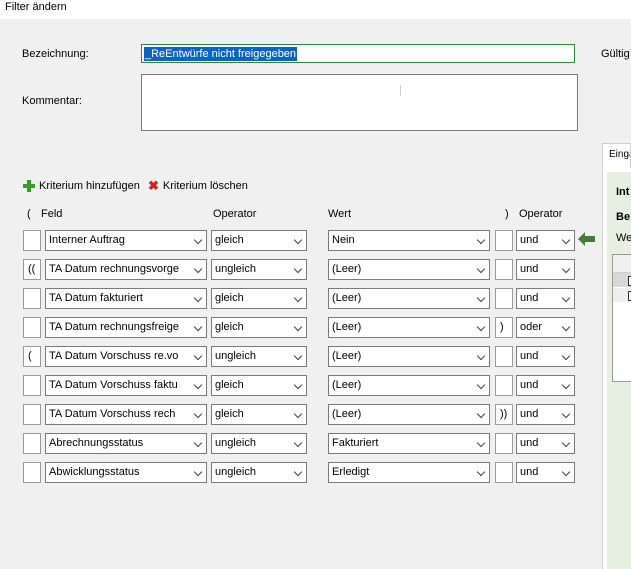 This screenshot has height=569, width=631. What do you see at coordinates (29, 214) in the screenshot?
I see `header-open-paren: (` at bounding box center [29, 214].